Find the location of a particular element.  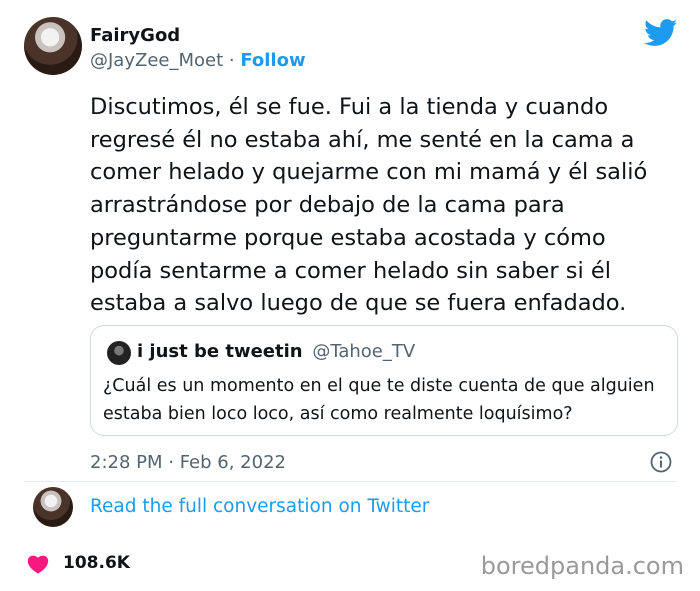

author-handle: @JayZee_Moet is located at coordinates (156, 60).